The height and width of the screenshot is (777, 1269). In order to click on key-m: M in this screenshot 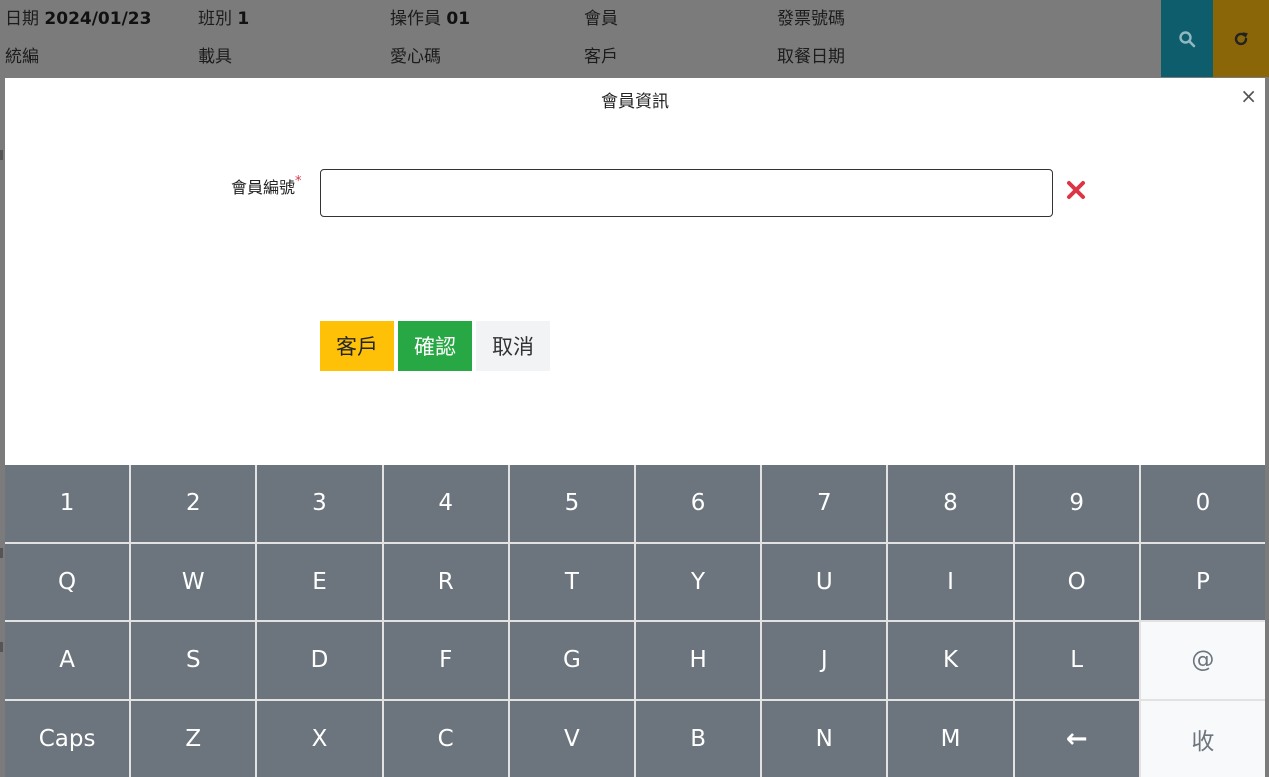, I will do `click(950, 738)`.